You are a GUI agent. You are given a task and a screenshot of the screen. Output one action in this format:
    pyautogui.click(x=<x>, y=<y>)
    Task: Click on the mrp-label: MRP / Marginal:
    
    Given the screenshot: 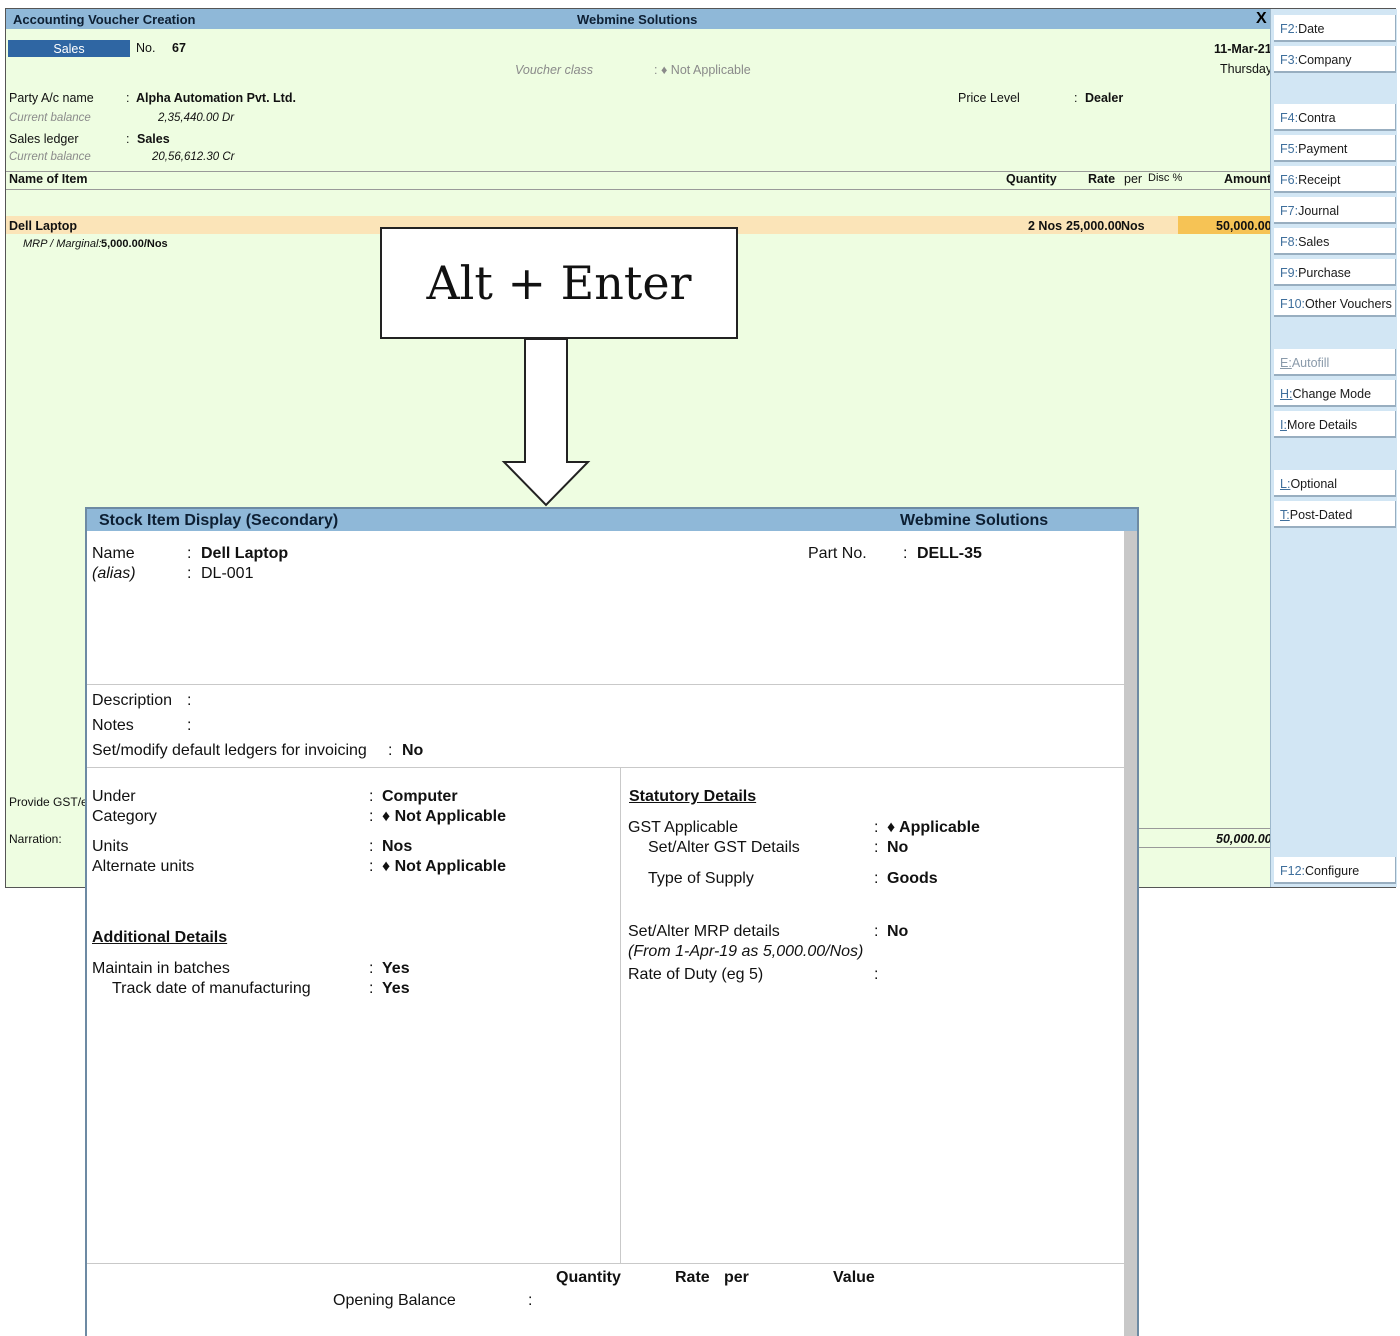 What is the action you would take?
    pyautogui.click(x=62, y=244)
    